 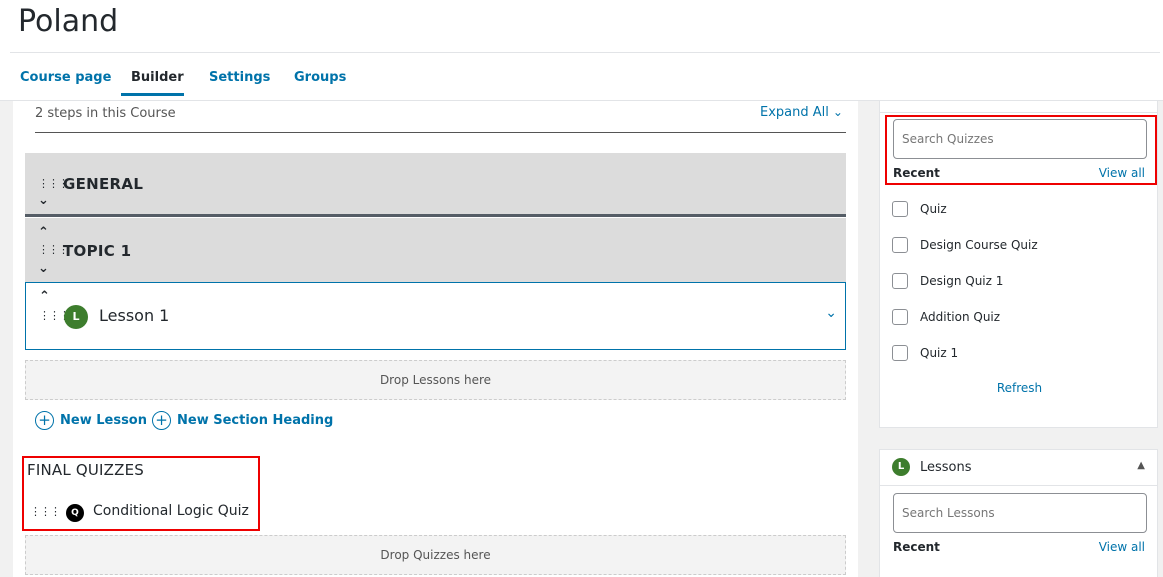 What do you see at coordinates (960, 317) in the screenshot?
I see `quiz-item-label: Addition Quiz` at bounding box center [960, 317].